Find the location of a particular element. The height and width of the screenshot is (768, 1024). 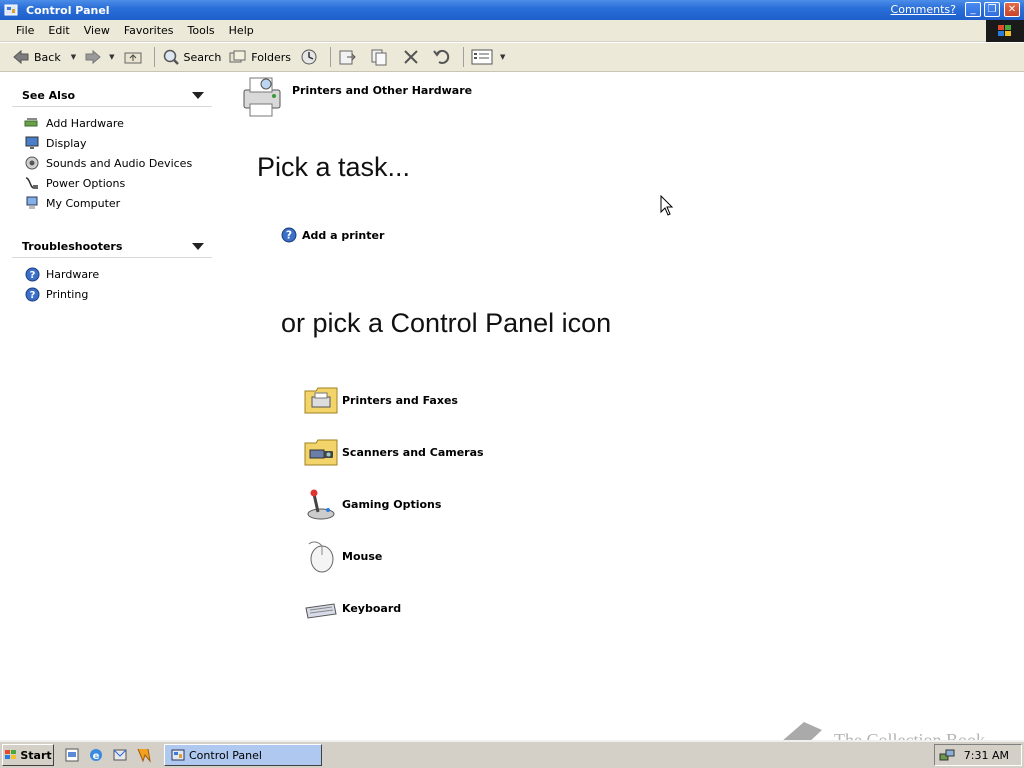

start-button: Start is located at coordinates (28, 755).